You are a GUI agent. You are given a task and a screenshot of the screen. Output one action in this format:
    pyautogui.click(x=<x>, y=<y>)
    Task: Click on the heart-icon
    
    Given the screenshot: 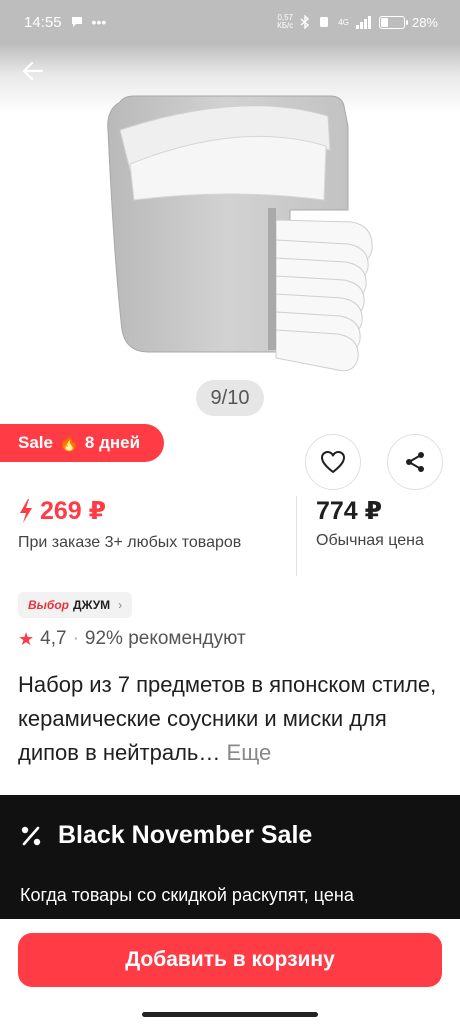 What is the action you would take?
    pyautogui.click(x=333, y=462)
    